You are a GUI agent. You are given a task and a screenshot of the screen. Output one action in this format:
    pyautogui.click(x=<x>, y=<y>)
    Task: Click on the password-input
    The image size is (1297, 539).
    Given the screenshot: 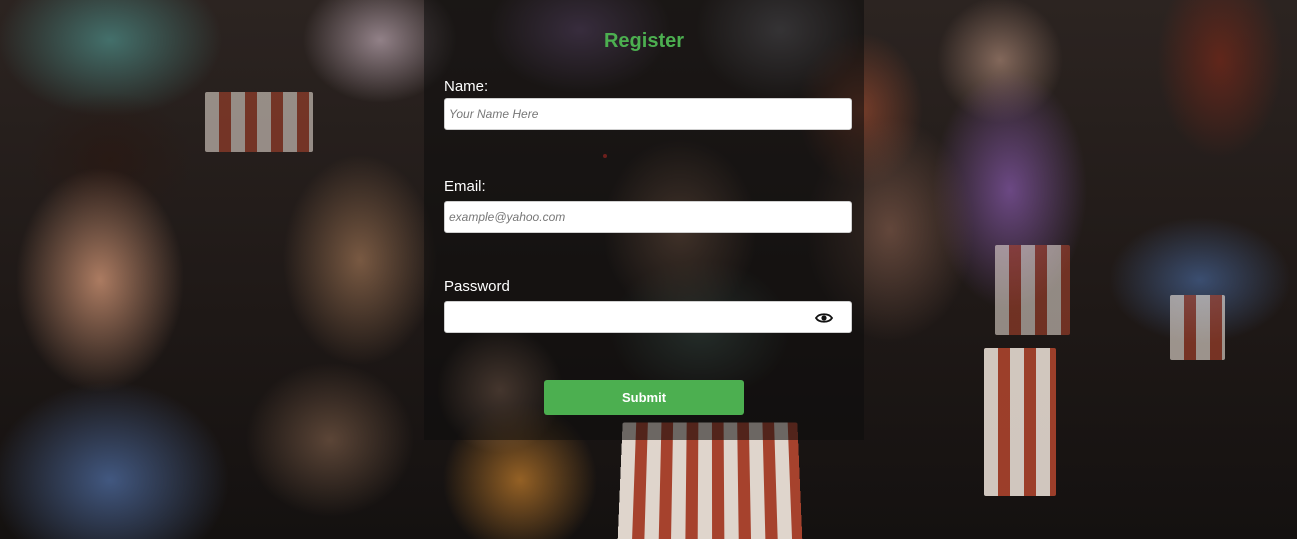 What is the action you would take?
    pyautogui.click(x=648, y=317)
    